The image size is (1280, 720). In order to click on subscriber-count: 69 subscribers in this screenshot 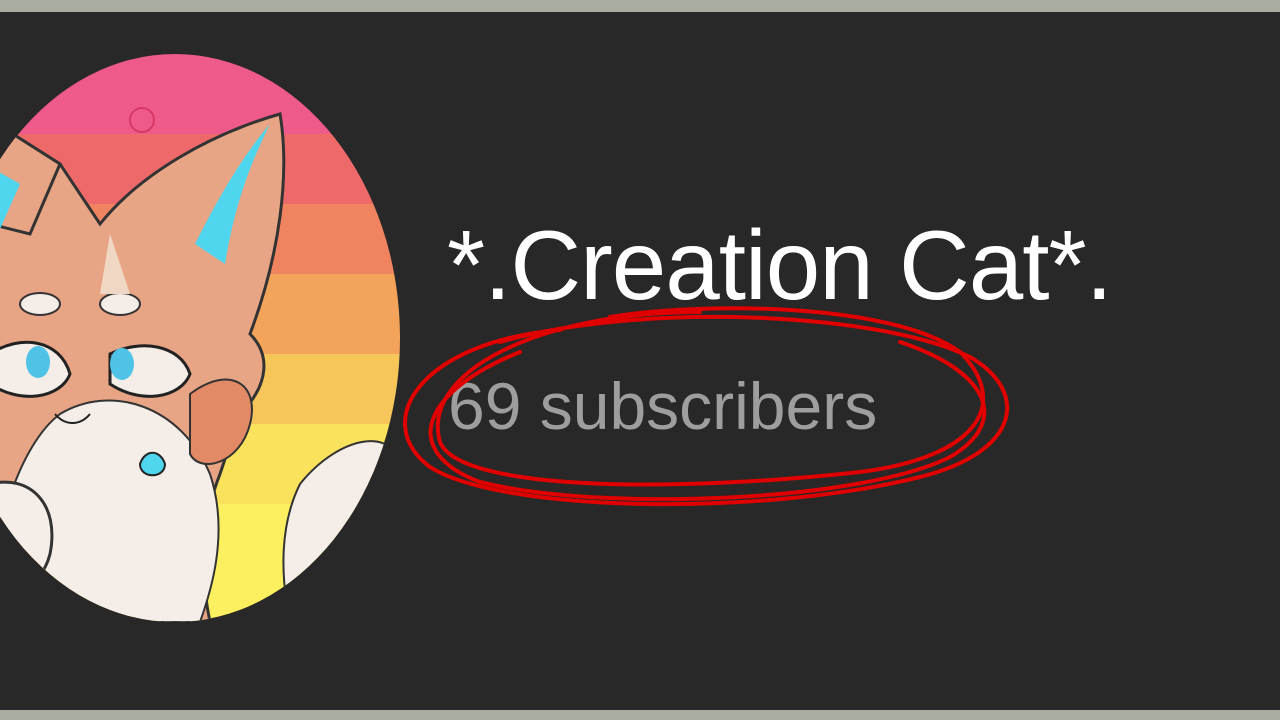, I will do `click(663, 406)`.